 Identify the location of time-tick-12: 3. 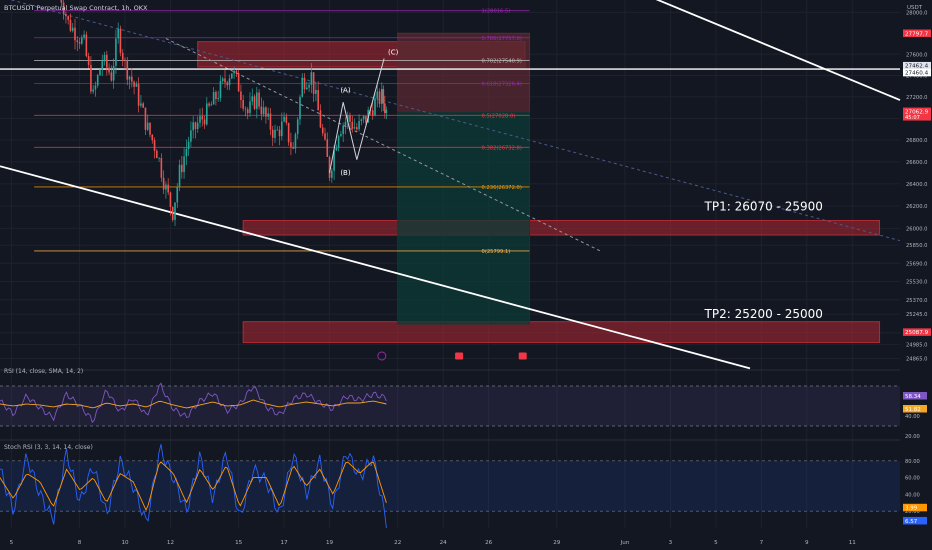
(671, 543).